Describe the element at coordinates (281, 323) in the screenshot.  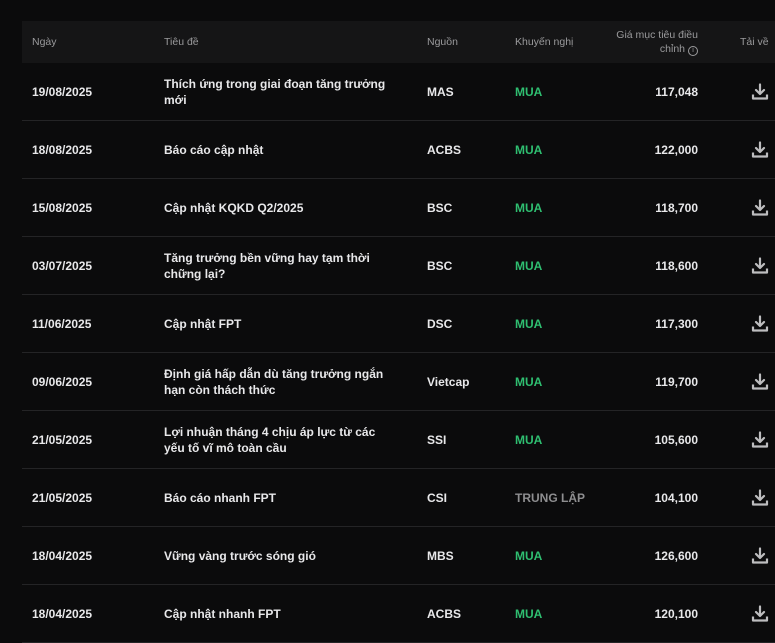
I see `report-title: Cập nhật FPT` at that location.